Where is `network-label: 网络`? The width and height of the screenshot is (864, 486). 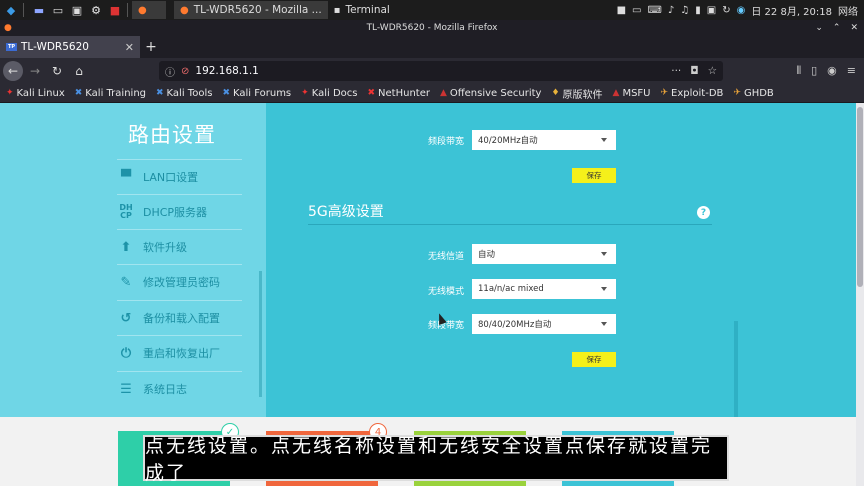 network-label: 网络 is located at coordinates (848, 10).